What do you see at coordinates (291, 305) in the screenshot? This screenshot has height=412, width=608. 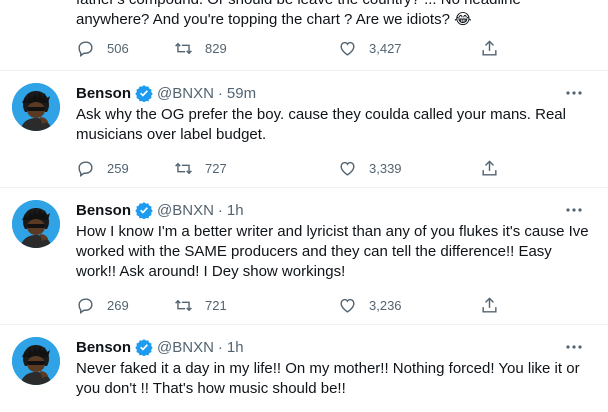 I see `tweet-actions: 269 721 3,236` at bounding box center [291, 305].